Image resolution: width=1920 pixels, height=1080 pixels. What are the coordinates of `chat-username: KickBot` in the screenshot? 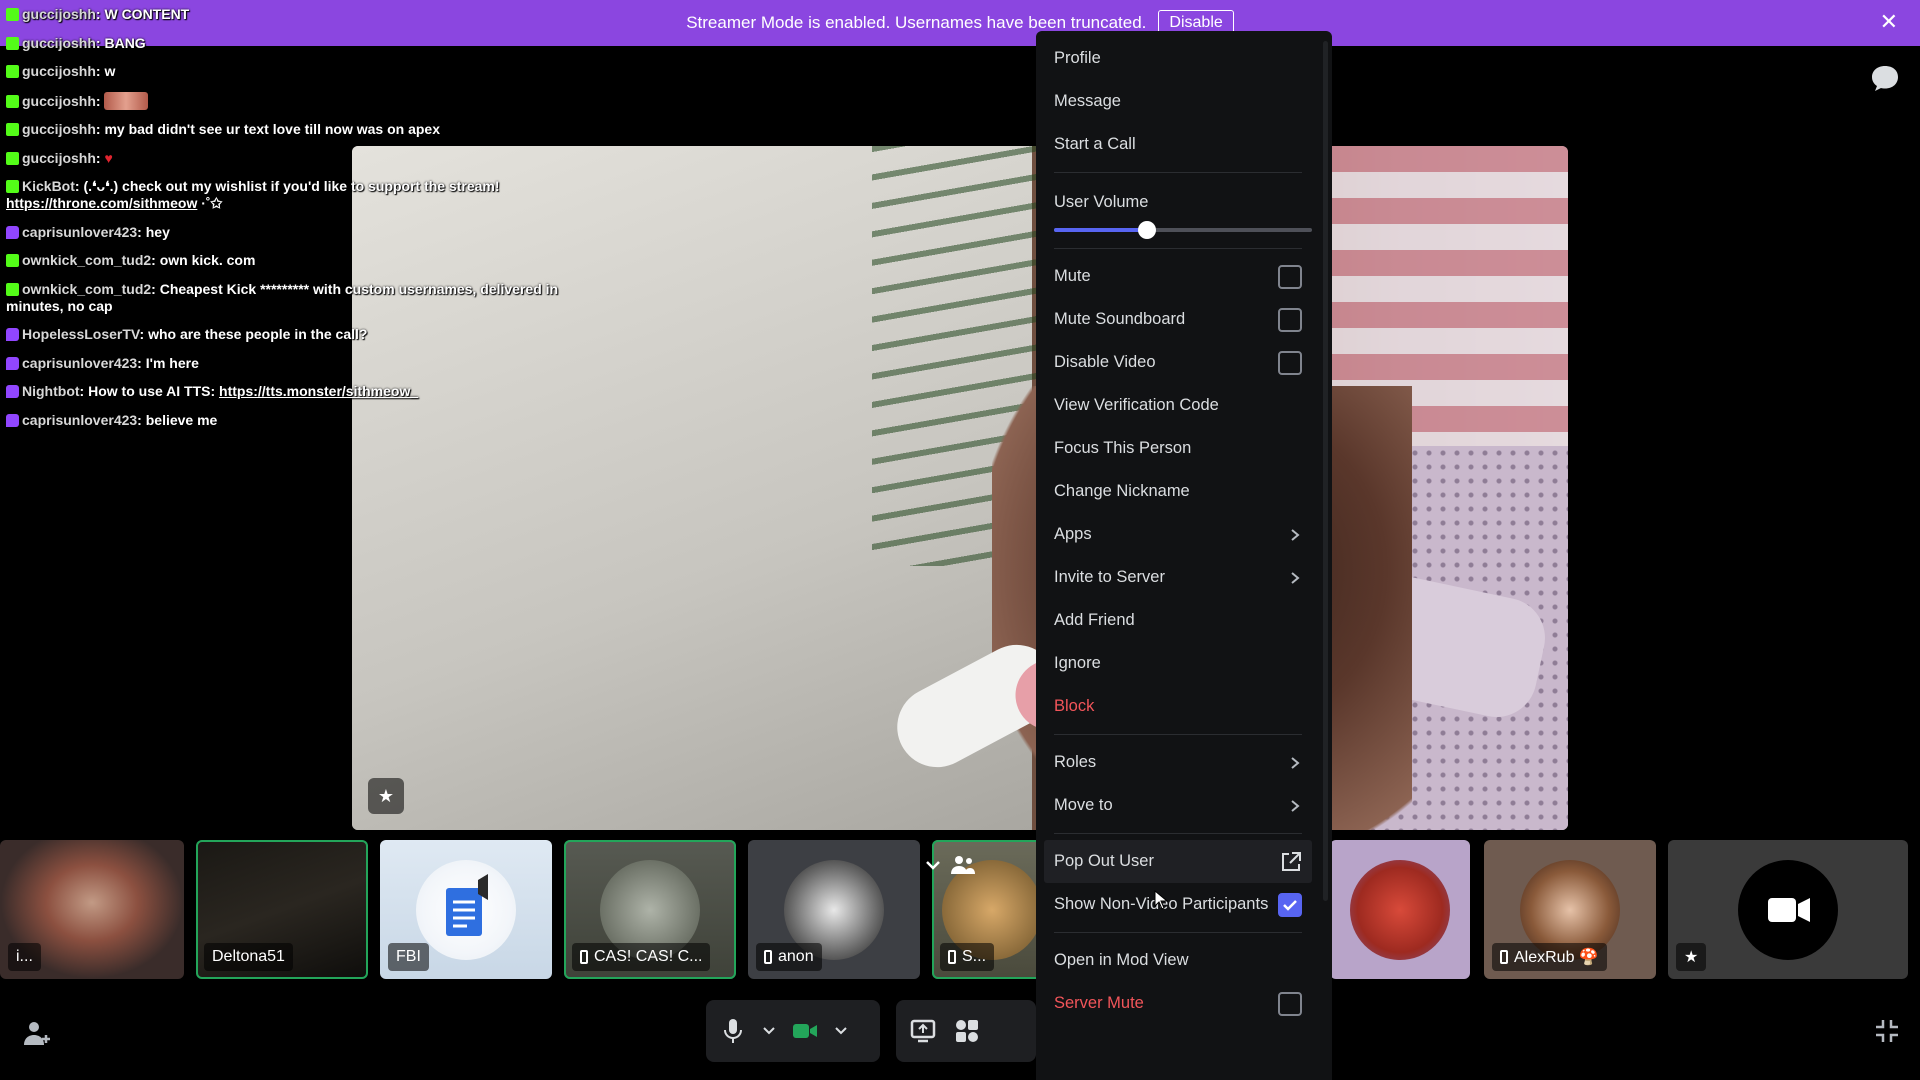 It's located at (48, 186).